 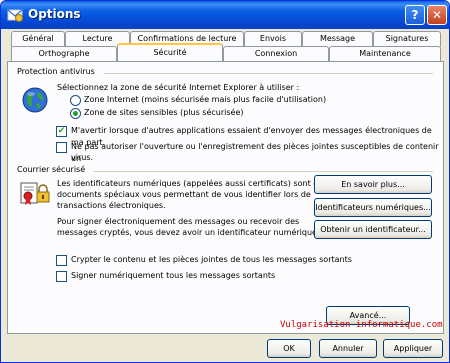 What do you see at coordinates (273, 39) in the screenshot?
I see `tab-envois: Envois` at bounding box center [273, 39].